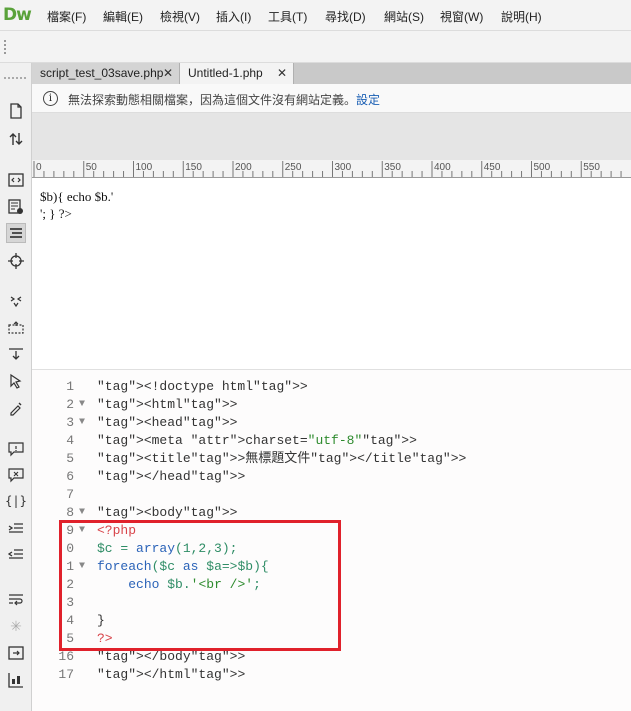  What do you see at coordinates (331, 495) in the screenshot?
I see `code-line: 7` at bounding box center [331, 495].